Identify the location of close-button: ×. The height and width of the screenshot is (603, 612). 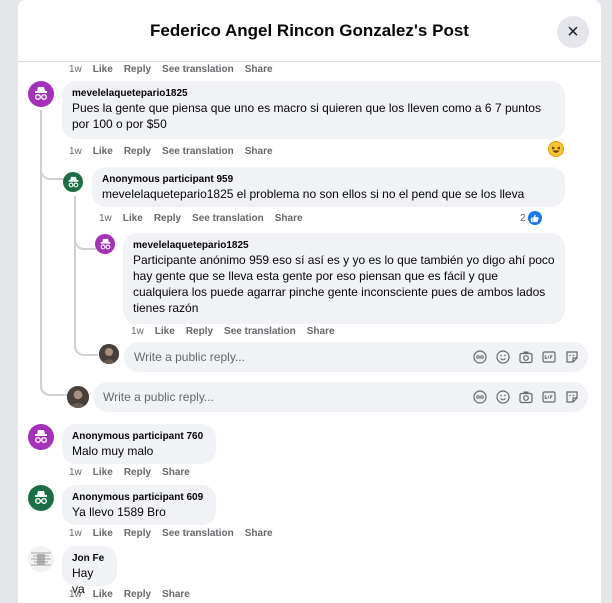
(573, 32).